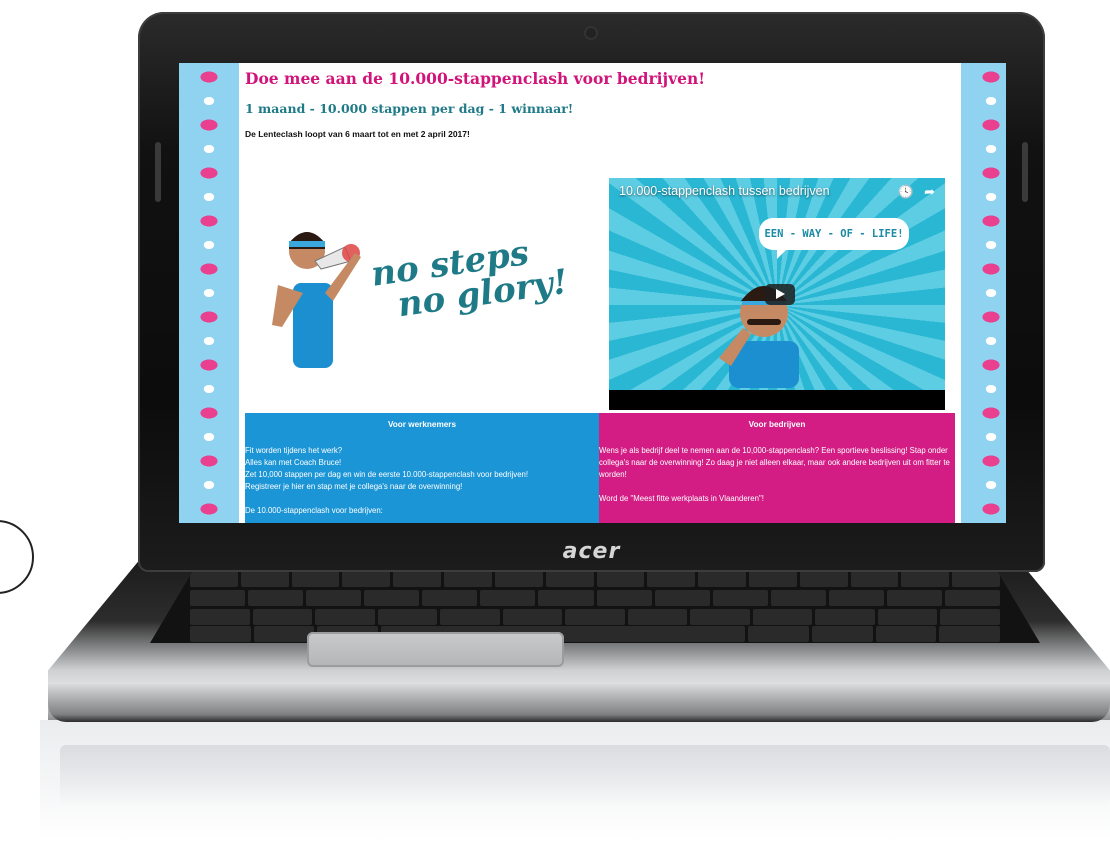 The image size is (1110, 847). I want to click on table-reflection, so click(575, 783).